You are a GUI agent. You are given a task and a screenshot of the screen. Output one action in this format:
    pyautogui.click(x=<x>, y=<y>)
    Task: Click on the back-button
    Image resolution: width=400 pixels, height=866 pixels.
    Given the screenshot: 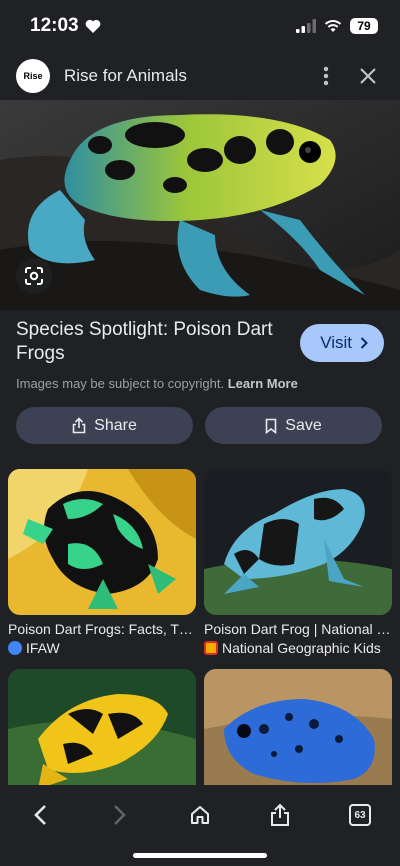 What is the action you would take?
    pyautogui.click(x=40, y=815)
    